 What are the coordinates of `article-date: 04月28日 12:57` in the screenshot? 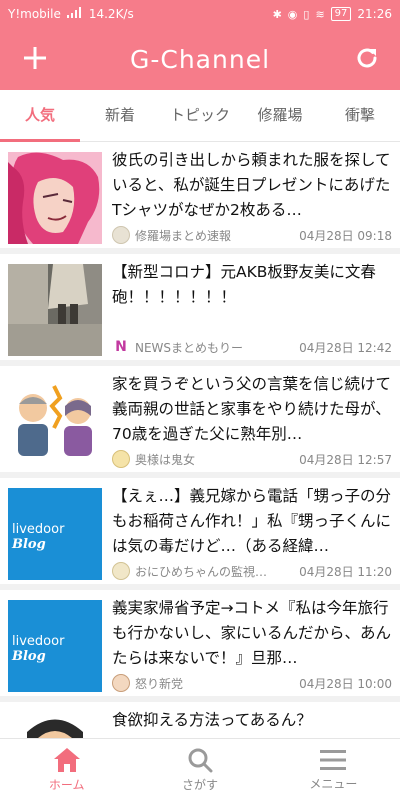 It's located at (345, 459).